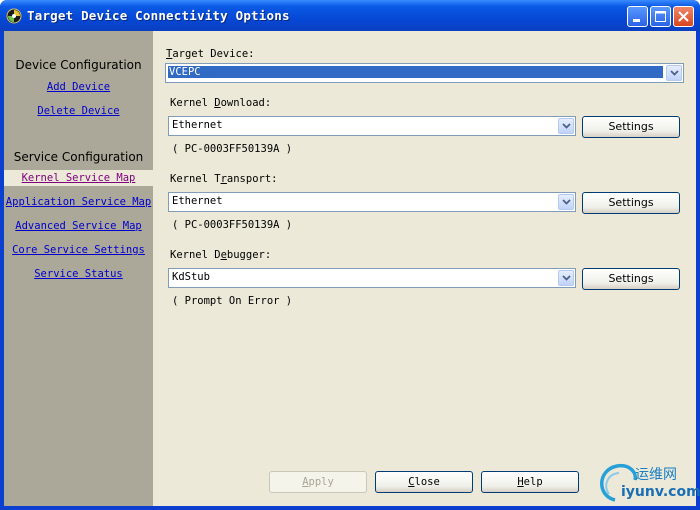  I want to click on close-button: Close, so click(424, 482).